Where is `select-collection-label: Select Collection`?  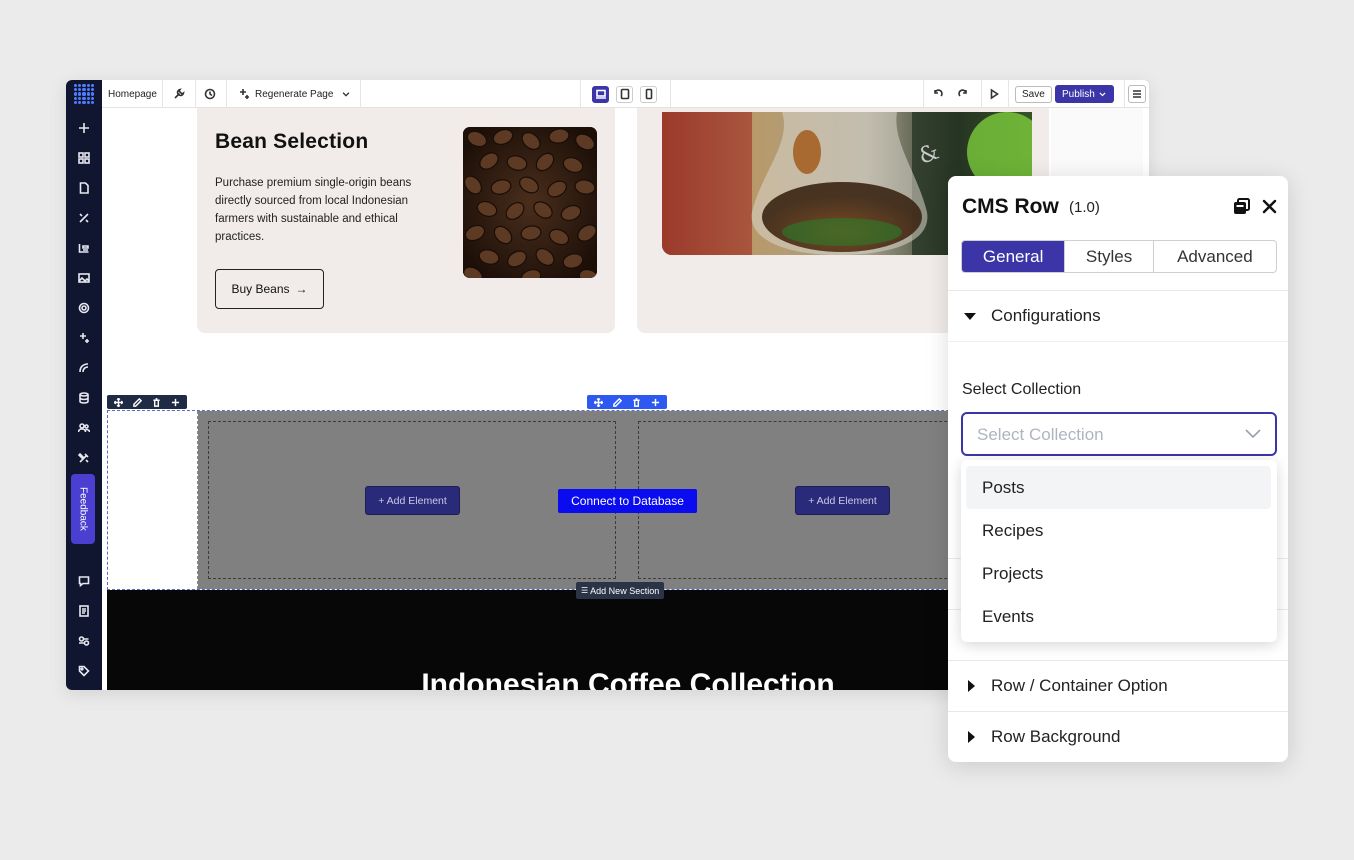 select-collection-label: Select Collection is located at coordinates (1022, 389).